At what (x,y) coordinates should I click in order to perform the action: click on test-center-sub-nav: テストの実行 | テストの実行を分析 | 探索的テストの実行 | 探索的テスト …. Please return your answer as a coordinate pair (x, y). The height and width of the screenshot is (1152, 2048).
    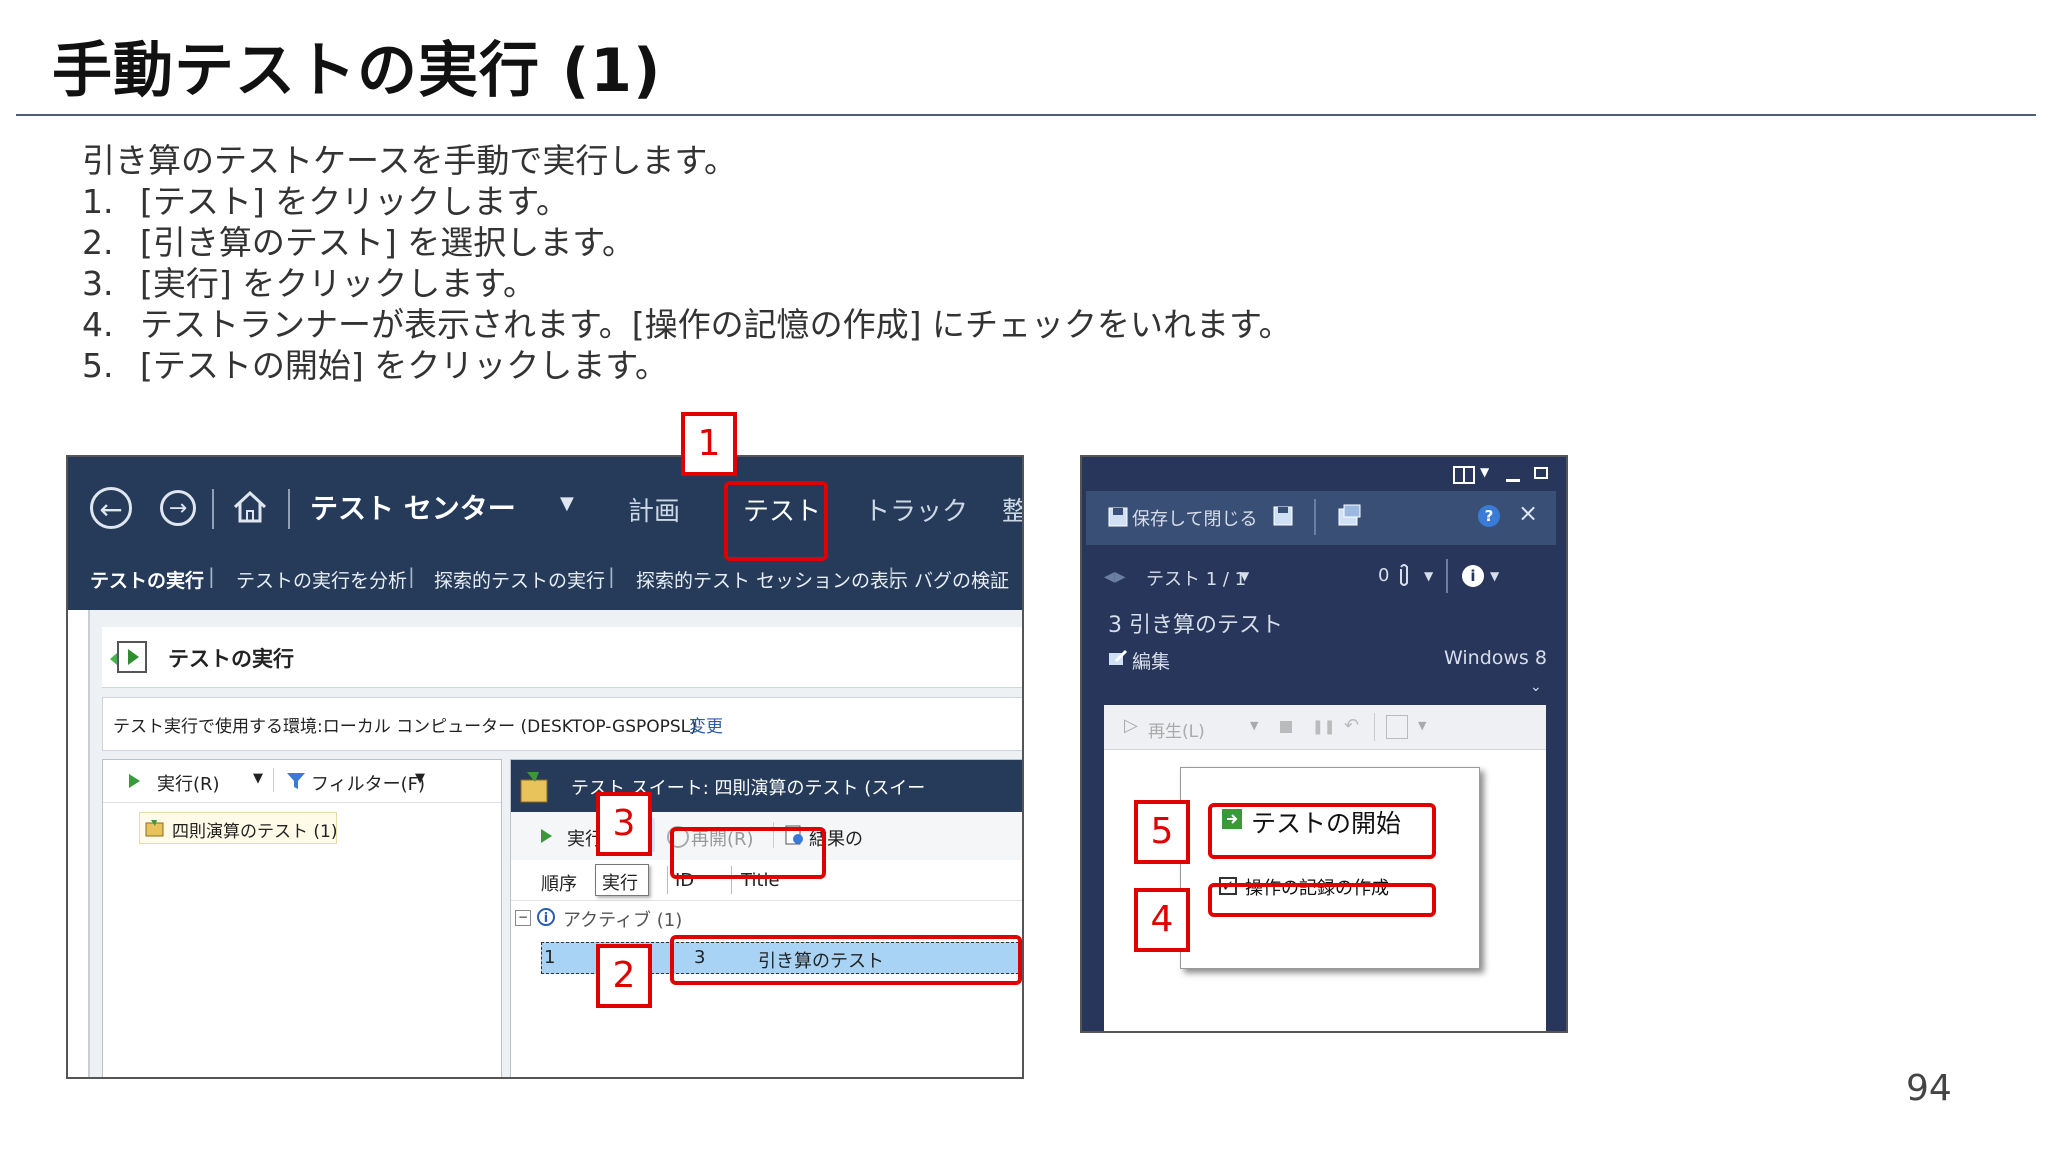
    Looking at the image, I should click on (545, 581).